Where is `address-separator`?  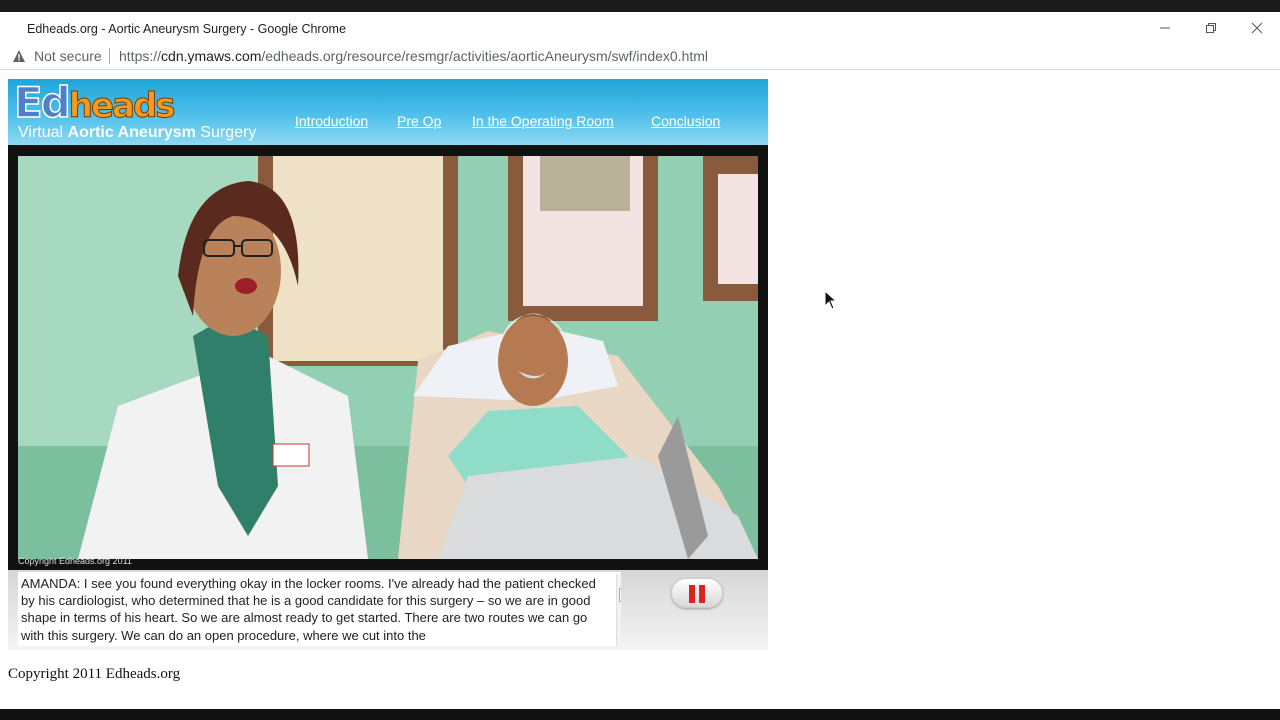
address-separator is located at coordinates (109, 56).